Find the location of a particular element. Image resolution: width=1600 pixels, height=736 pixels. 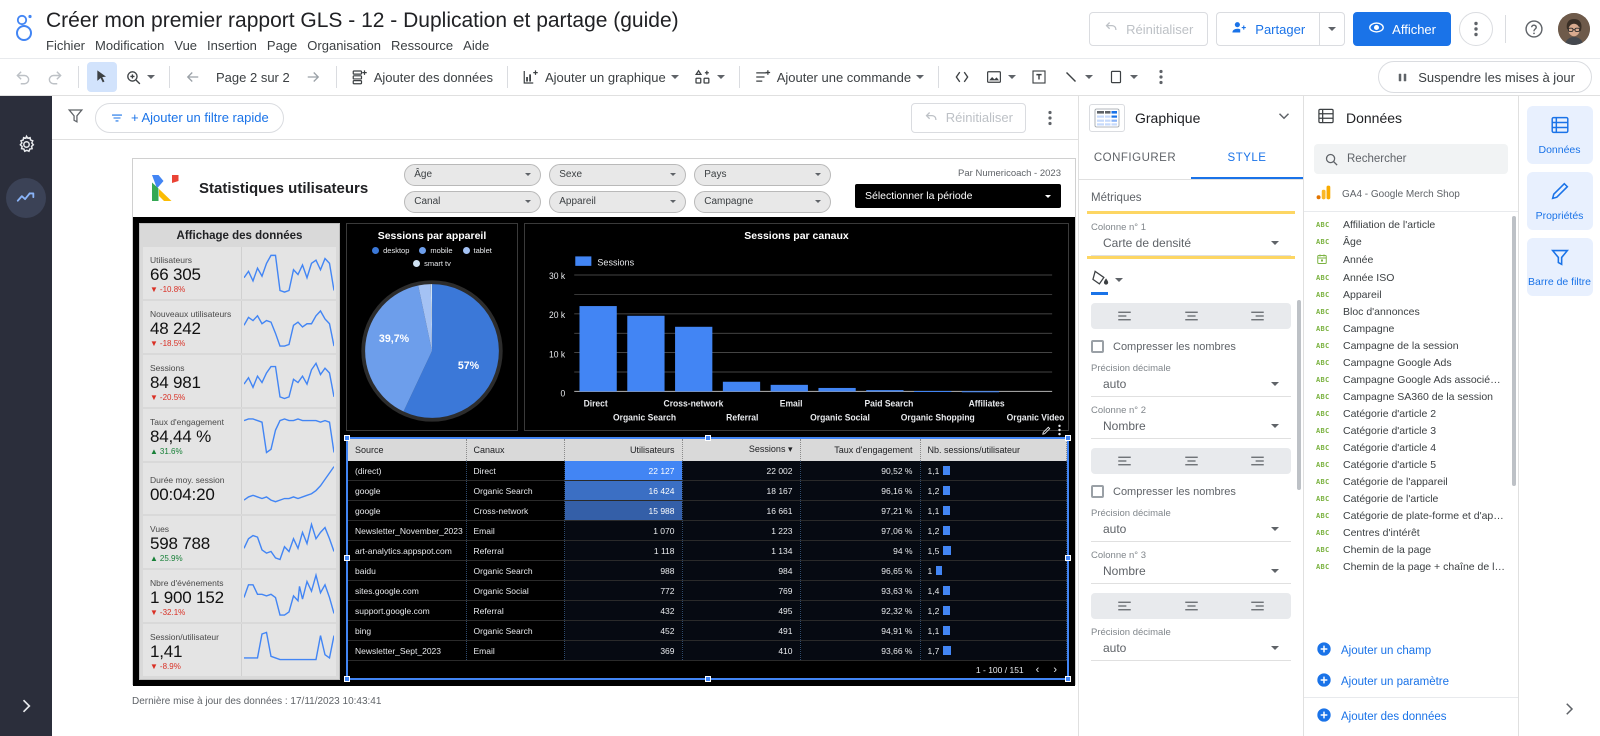

field-list-scrollbar is located at coordinates (1514, 351).